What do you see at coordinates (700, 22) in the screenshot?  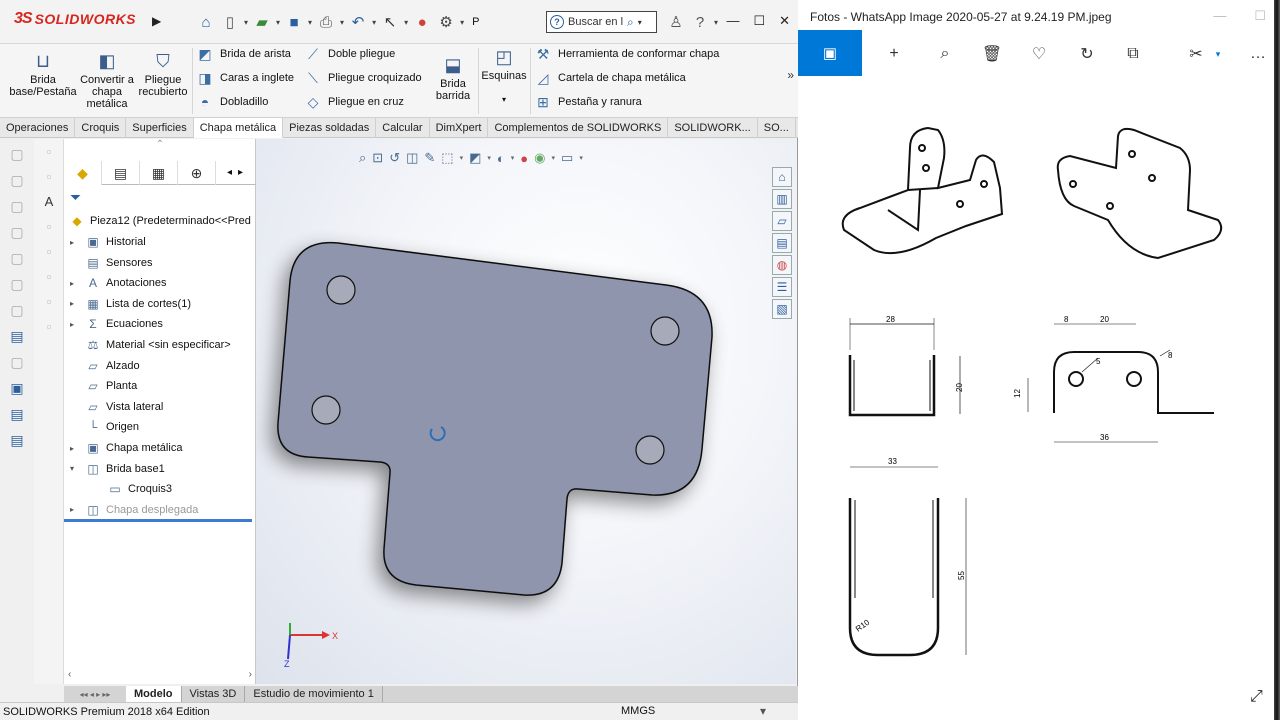 I see `help-icon: ?` at bounding box center [700, 22].